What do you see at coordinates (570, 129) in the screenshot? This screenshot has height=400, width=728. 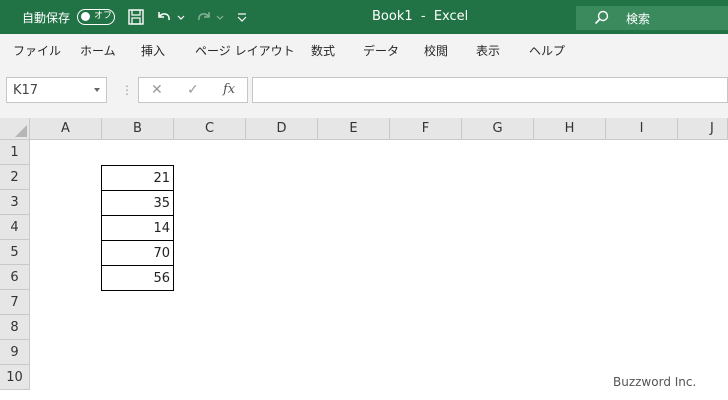 I see `column-header-h: H` at bounding box center [570, 129].